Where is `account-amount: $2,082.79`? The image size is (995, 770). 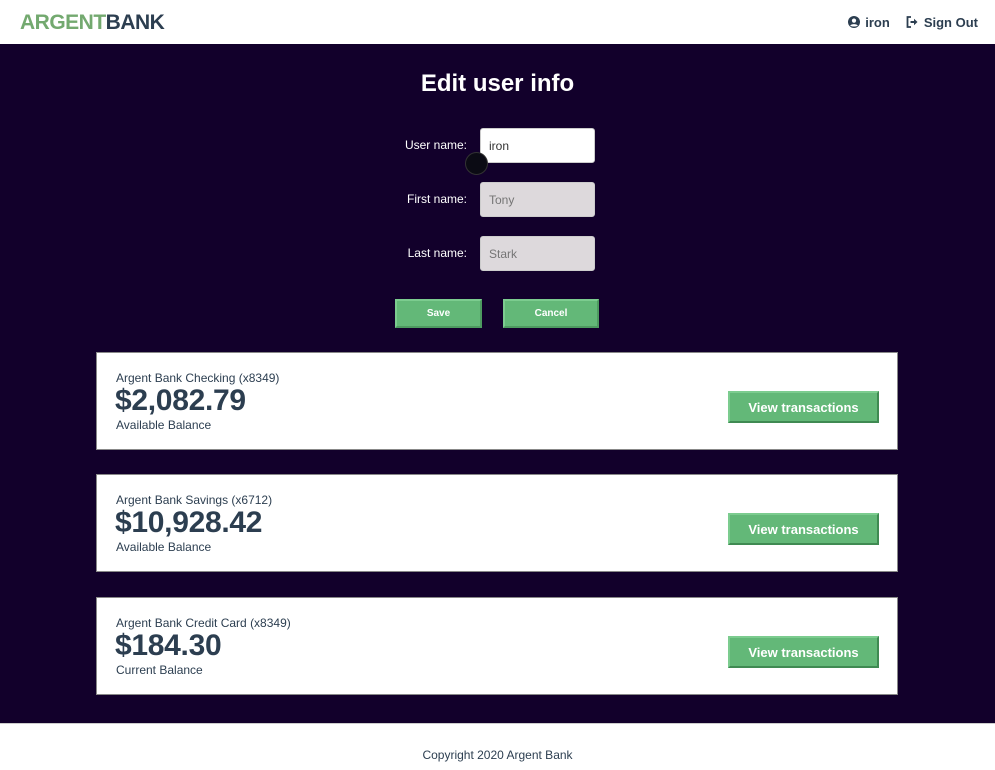
account-amount: $2,082.79 is located at coordinates (180, 400).